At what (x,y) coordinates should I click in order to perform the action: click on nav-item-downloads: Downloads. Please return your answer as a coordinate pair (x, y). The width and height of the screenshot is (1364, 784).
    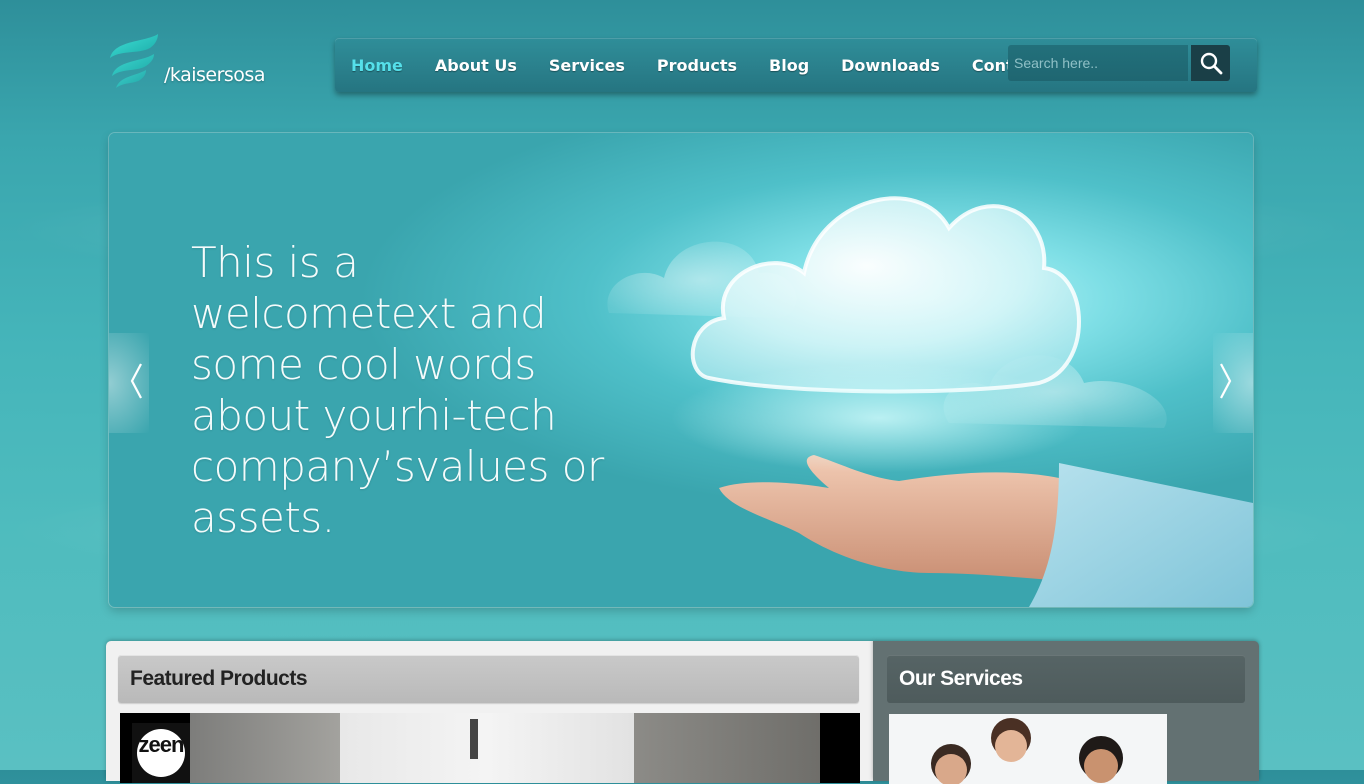
    Looking at the image, I should click on (890, 65).